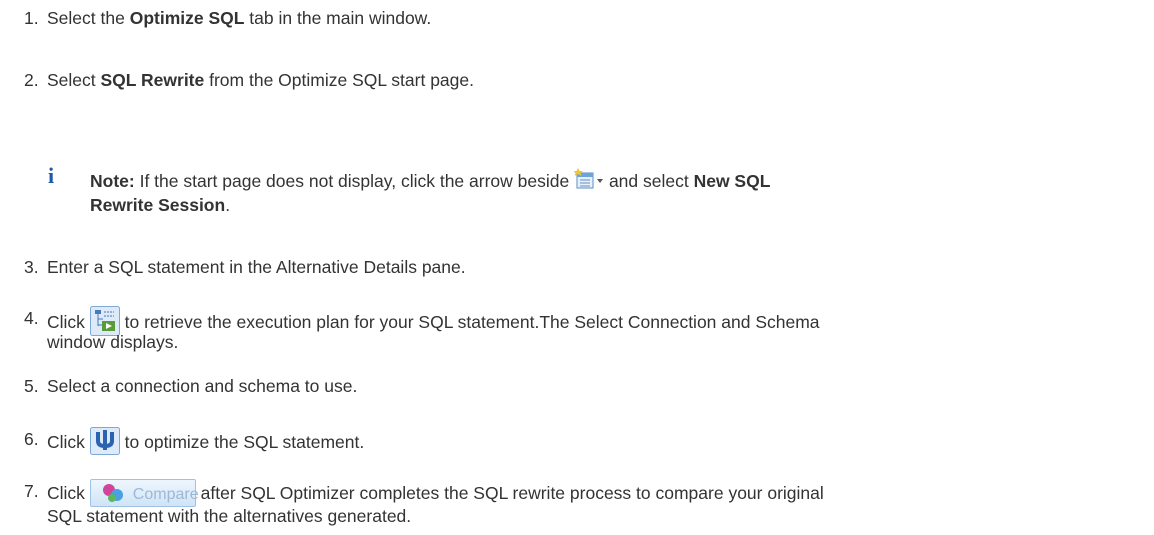 The width and height of the screenshot is (1154, 535). What do you see at coordinates (31, 439) in the screenshot?
I see `step-number: 6.` at bounding box center [31, 439].